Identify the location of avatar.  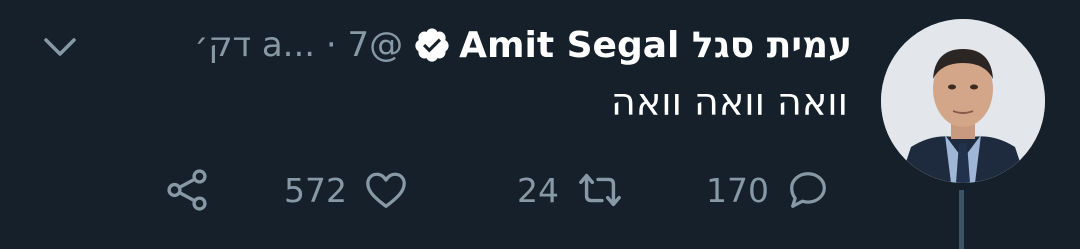
(963, 101).